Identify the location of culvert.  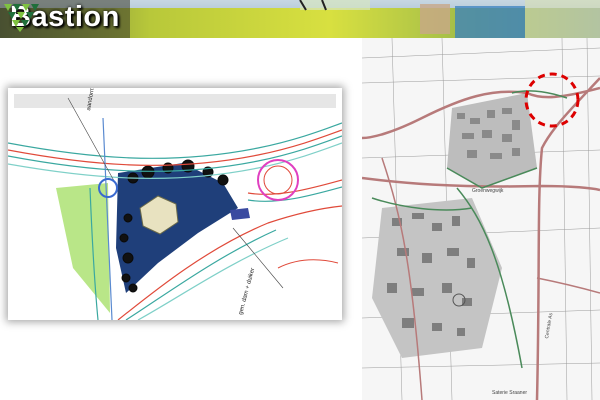
(240, 214).